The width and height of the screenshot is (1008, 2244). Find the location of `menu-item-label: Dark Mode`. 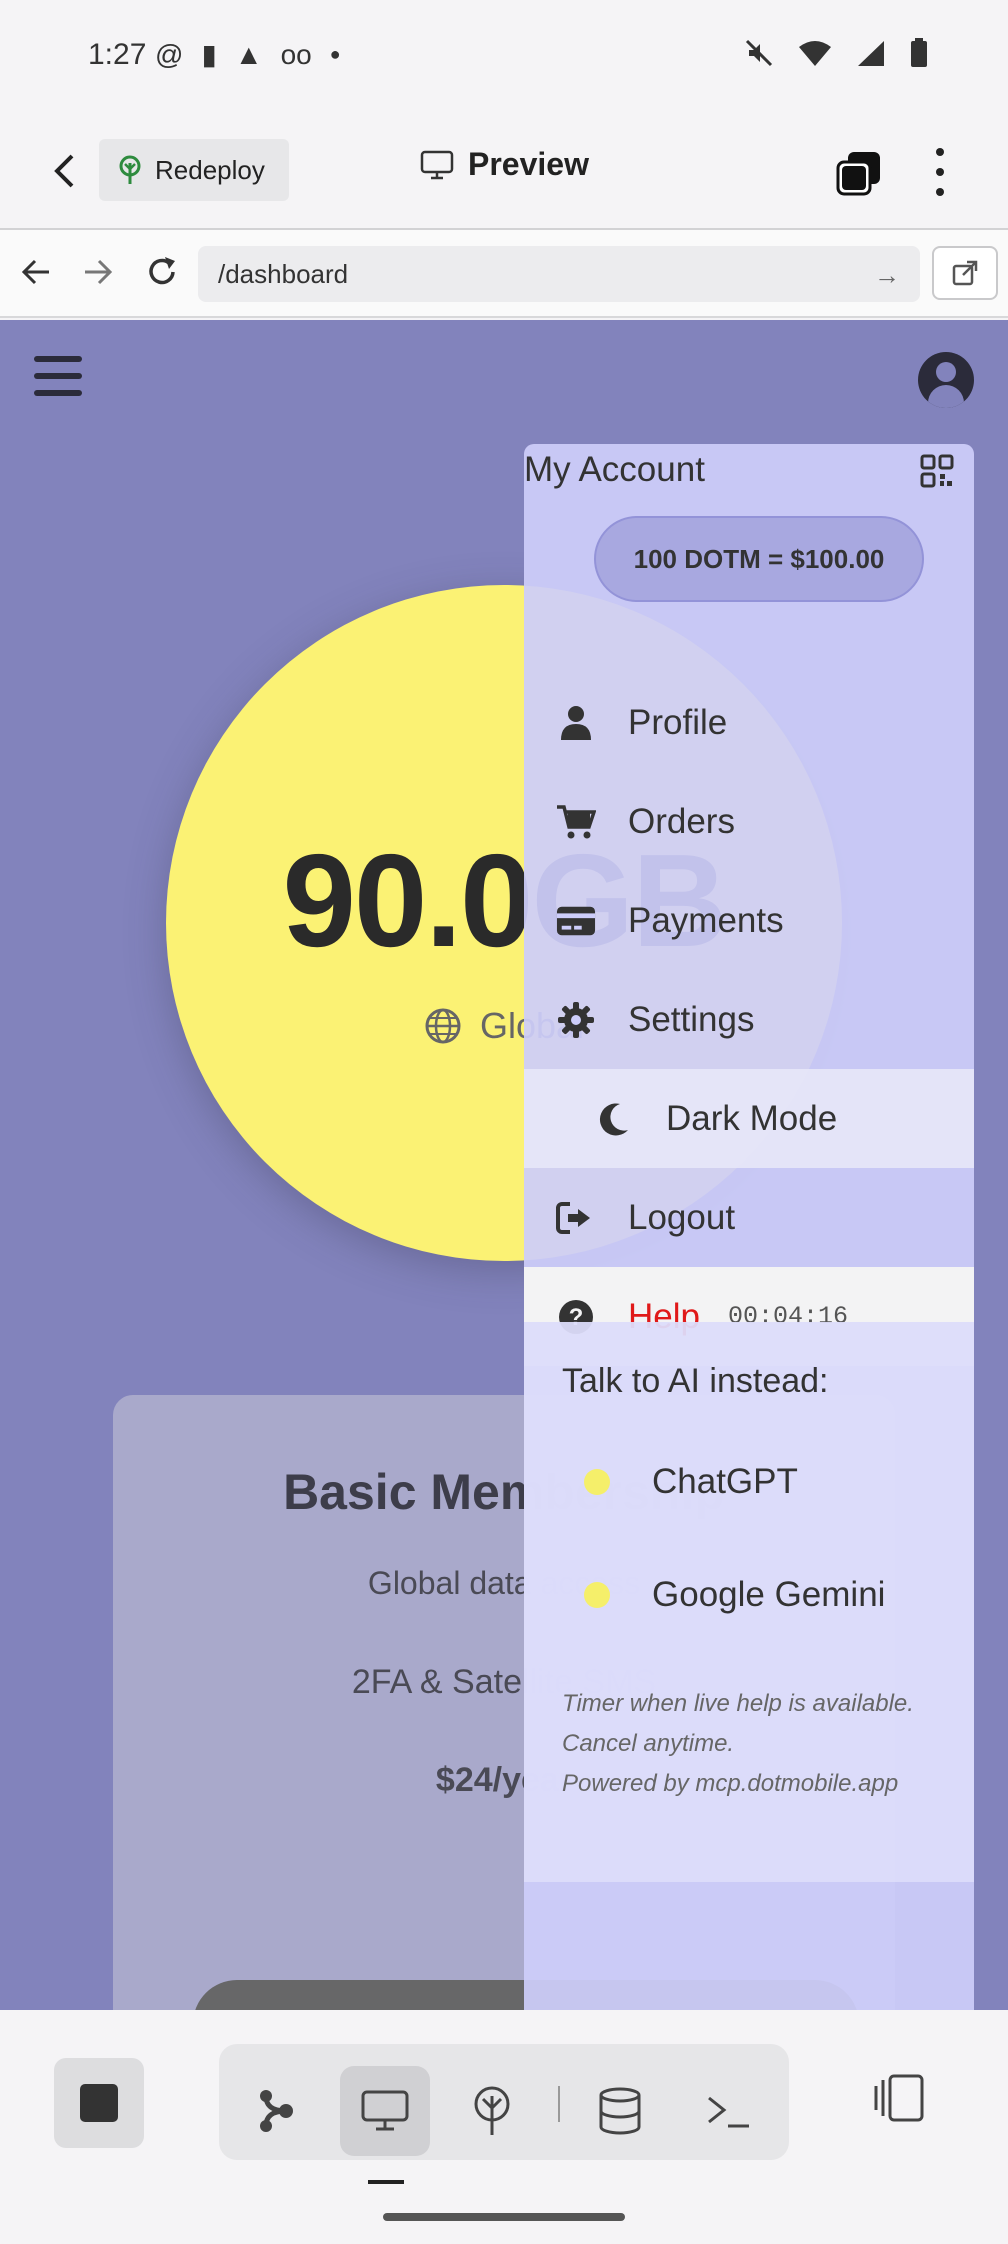

menu-item-label: Dark Mode is located at coordinates (752, 1118).